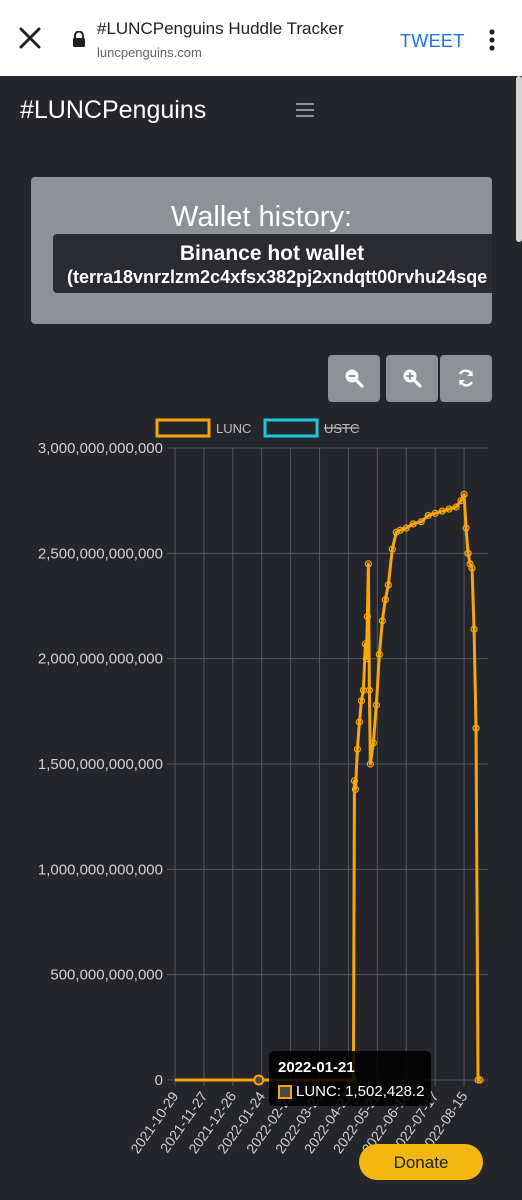 The image size is (522, 1200). I want to click on donate-label: Donate, so click(421, 1162).